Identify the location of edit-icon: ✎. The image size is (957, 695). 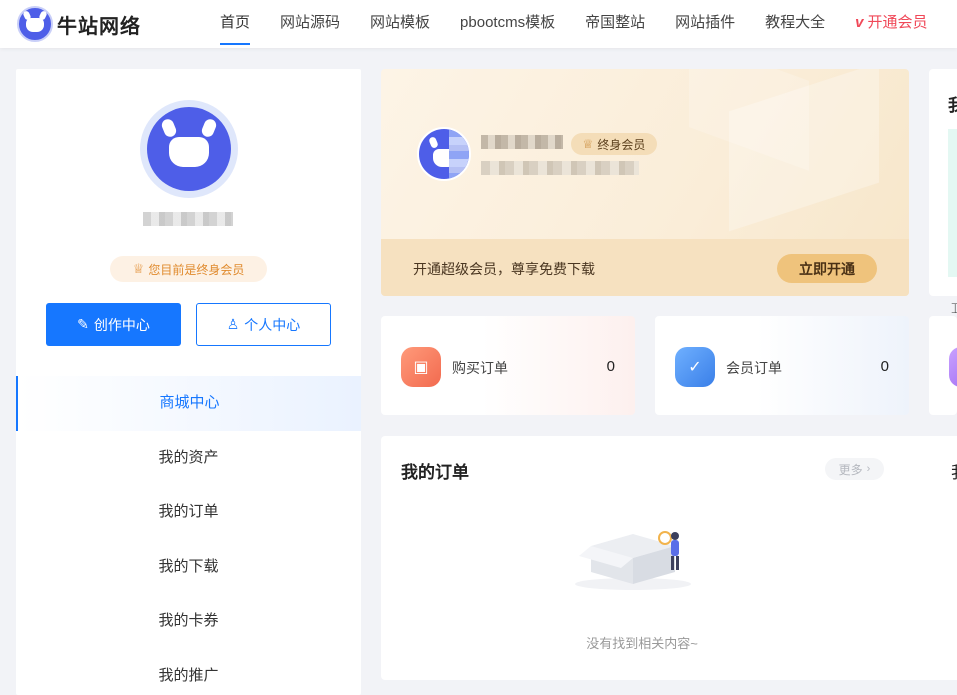
(83, 324).